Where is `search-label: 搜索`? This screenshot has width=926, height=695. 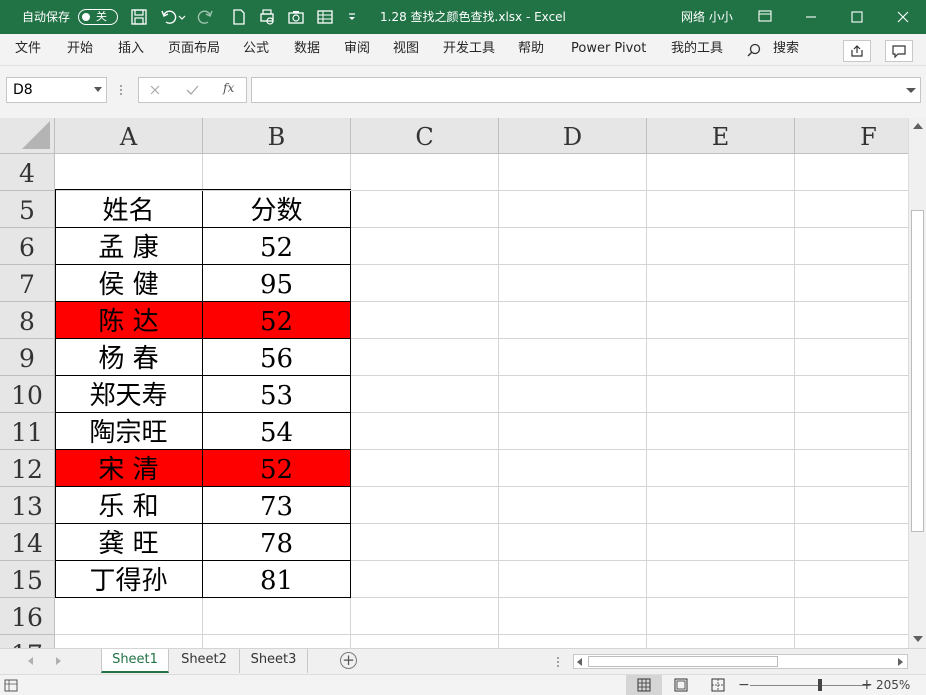
search-label: 搜索 is located at coordinates (786, 49).